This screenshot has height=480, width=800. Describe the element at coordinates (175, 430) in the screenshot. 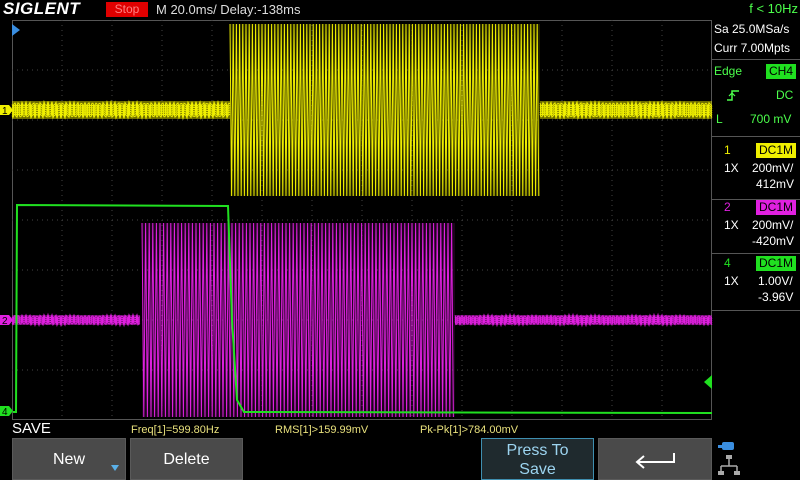

I see `frequency-measurement: Freq[1]=599.80Hz` at that location.